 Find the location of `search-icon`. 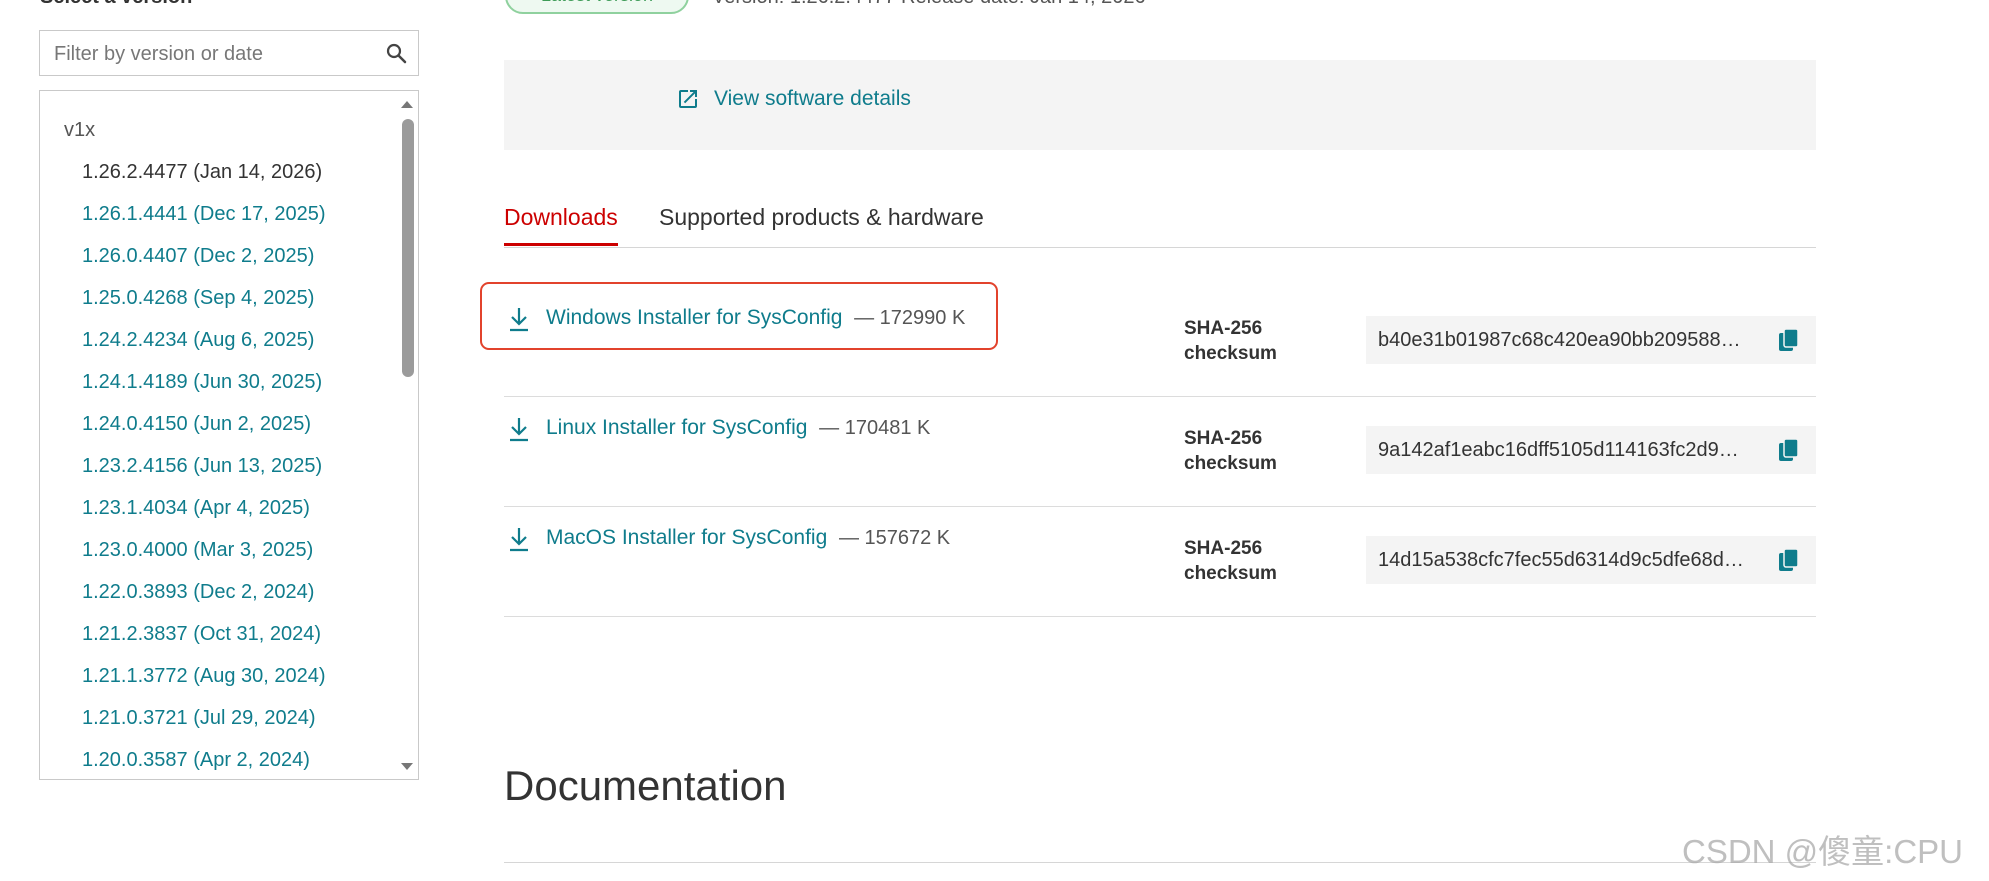

search-icon is located at coordinates (396, 53).